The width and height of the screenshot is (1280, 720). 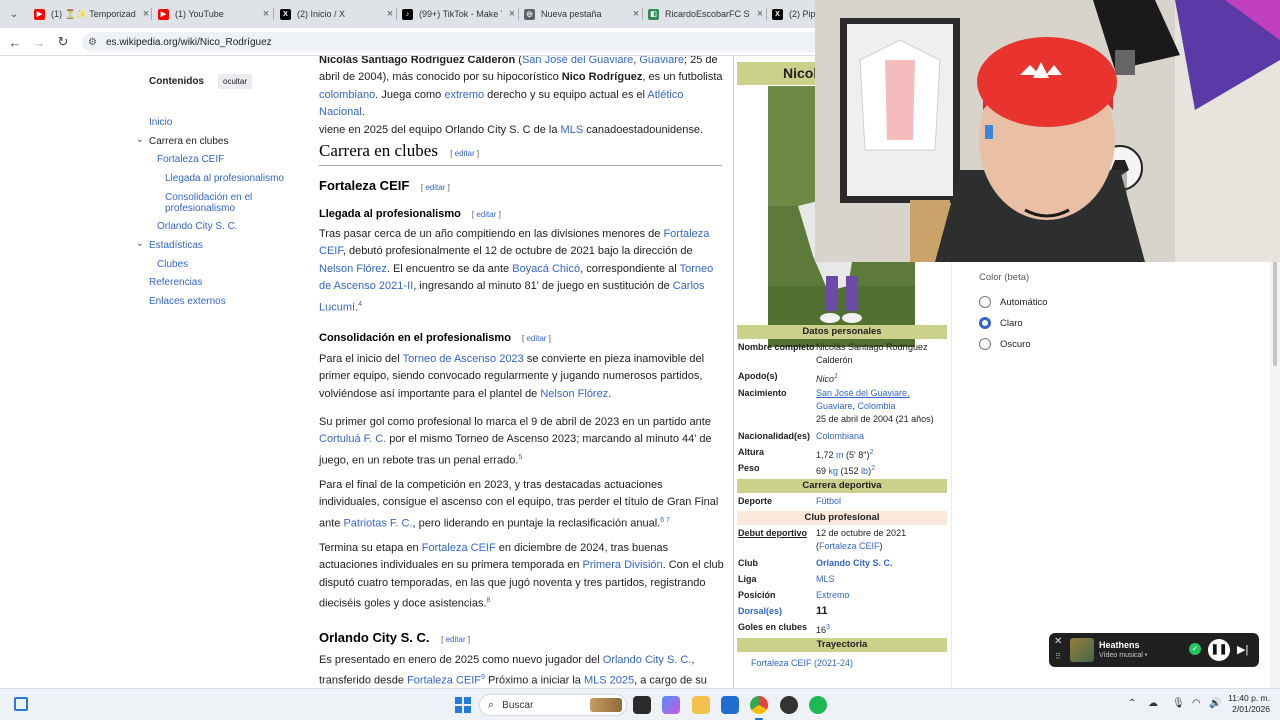 What do you see at coordinates (189, 42) in the screenshot?
I see `url-text: es.wikipedia.org/wiki/Nico_Rodríguez` at bounding box center [189, 42].